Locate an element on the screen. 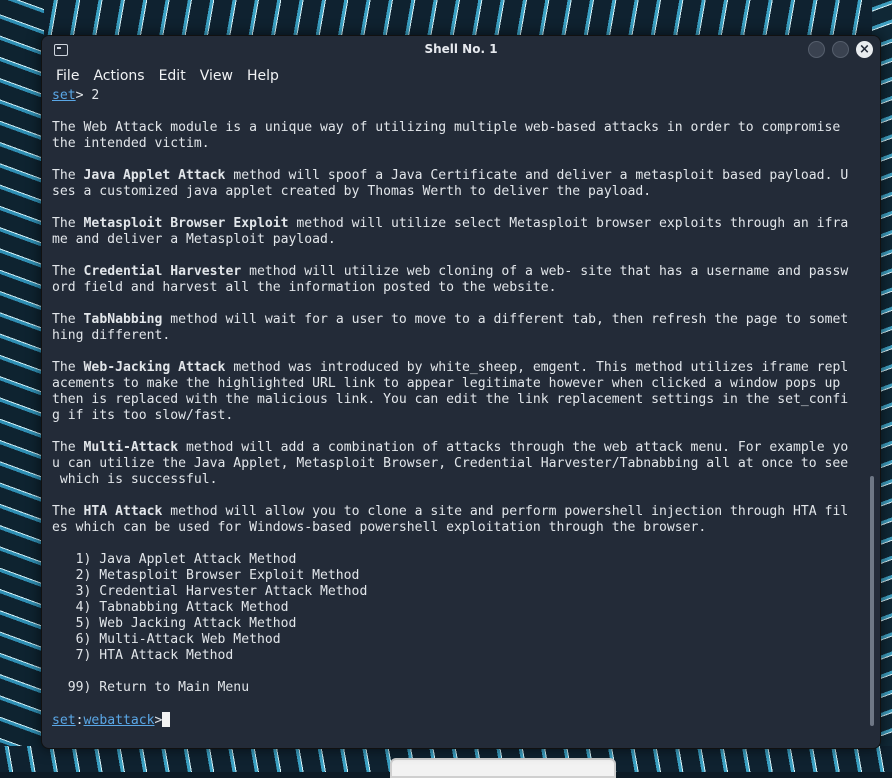  terminal-text: 3) Credential Harvester Attack Method is located at coordinates (210, 591).